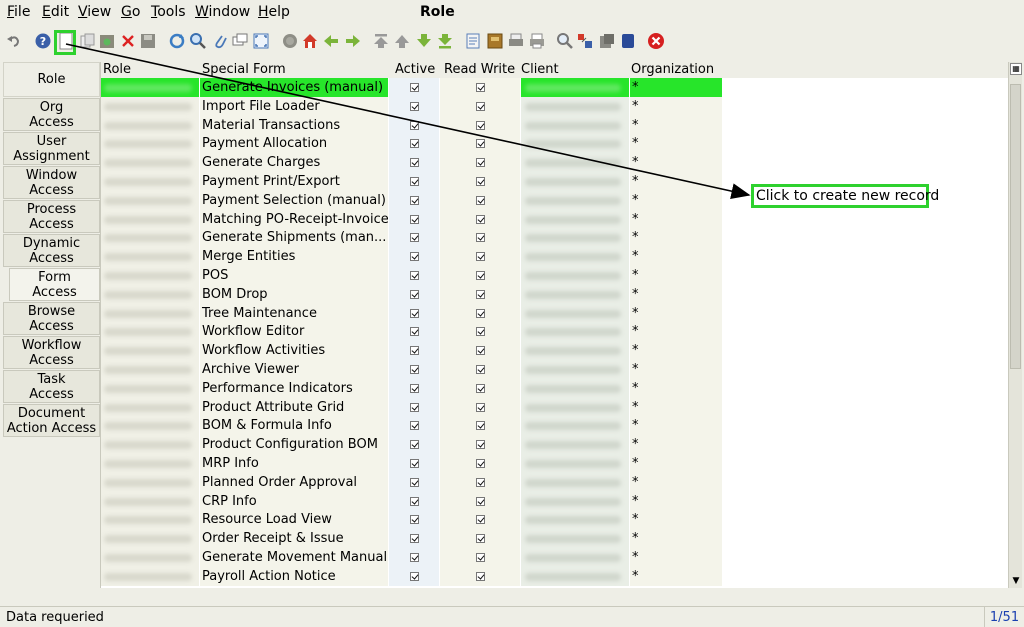 The image size is (1024, 627). Describe the element at coordinates (381, 41) in the screenshot. I see `first-record-icon` at that location.